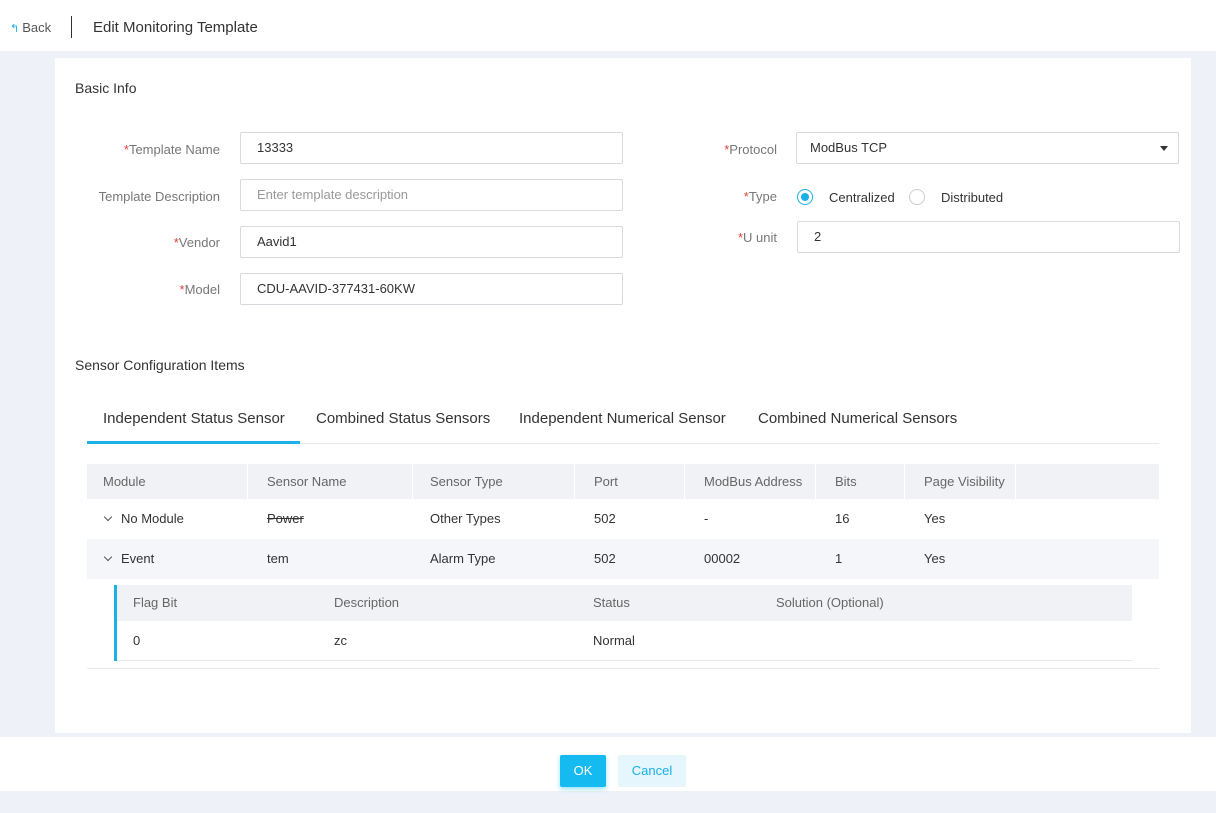  Describe the element at coordinates (839, 558) in the screenshot. I see `bits-cell: 1` at that location.